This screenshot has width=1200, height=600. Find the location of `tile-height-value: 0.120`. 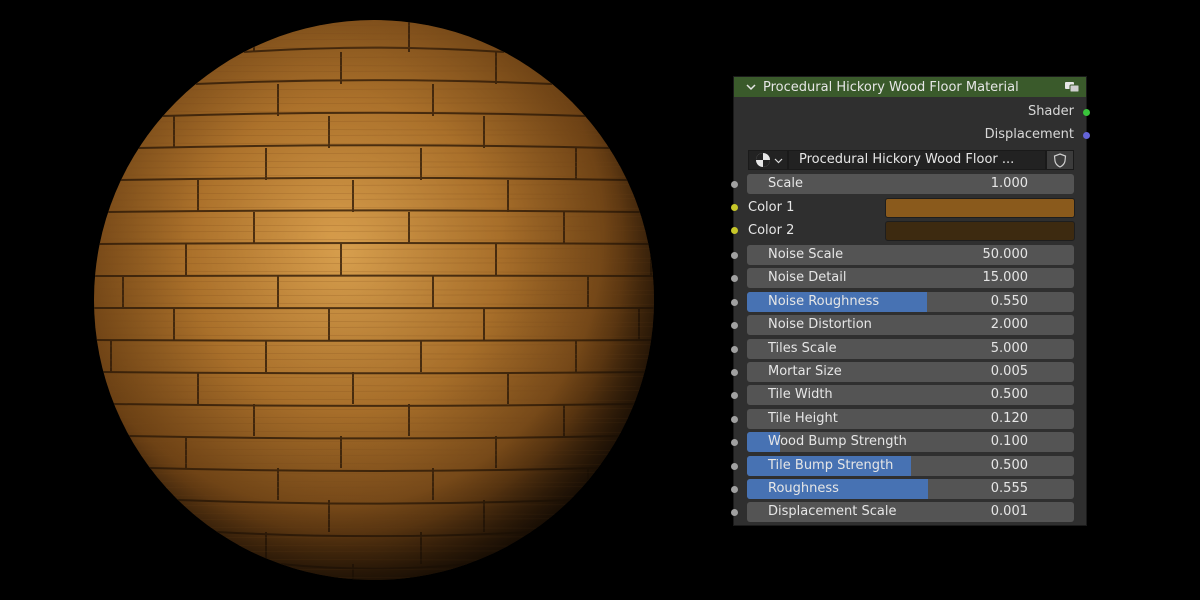

tile-height-value: 0.120 is located at coordinates (1009, 418).